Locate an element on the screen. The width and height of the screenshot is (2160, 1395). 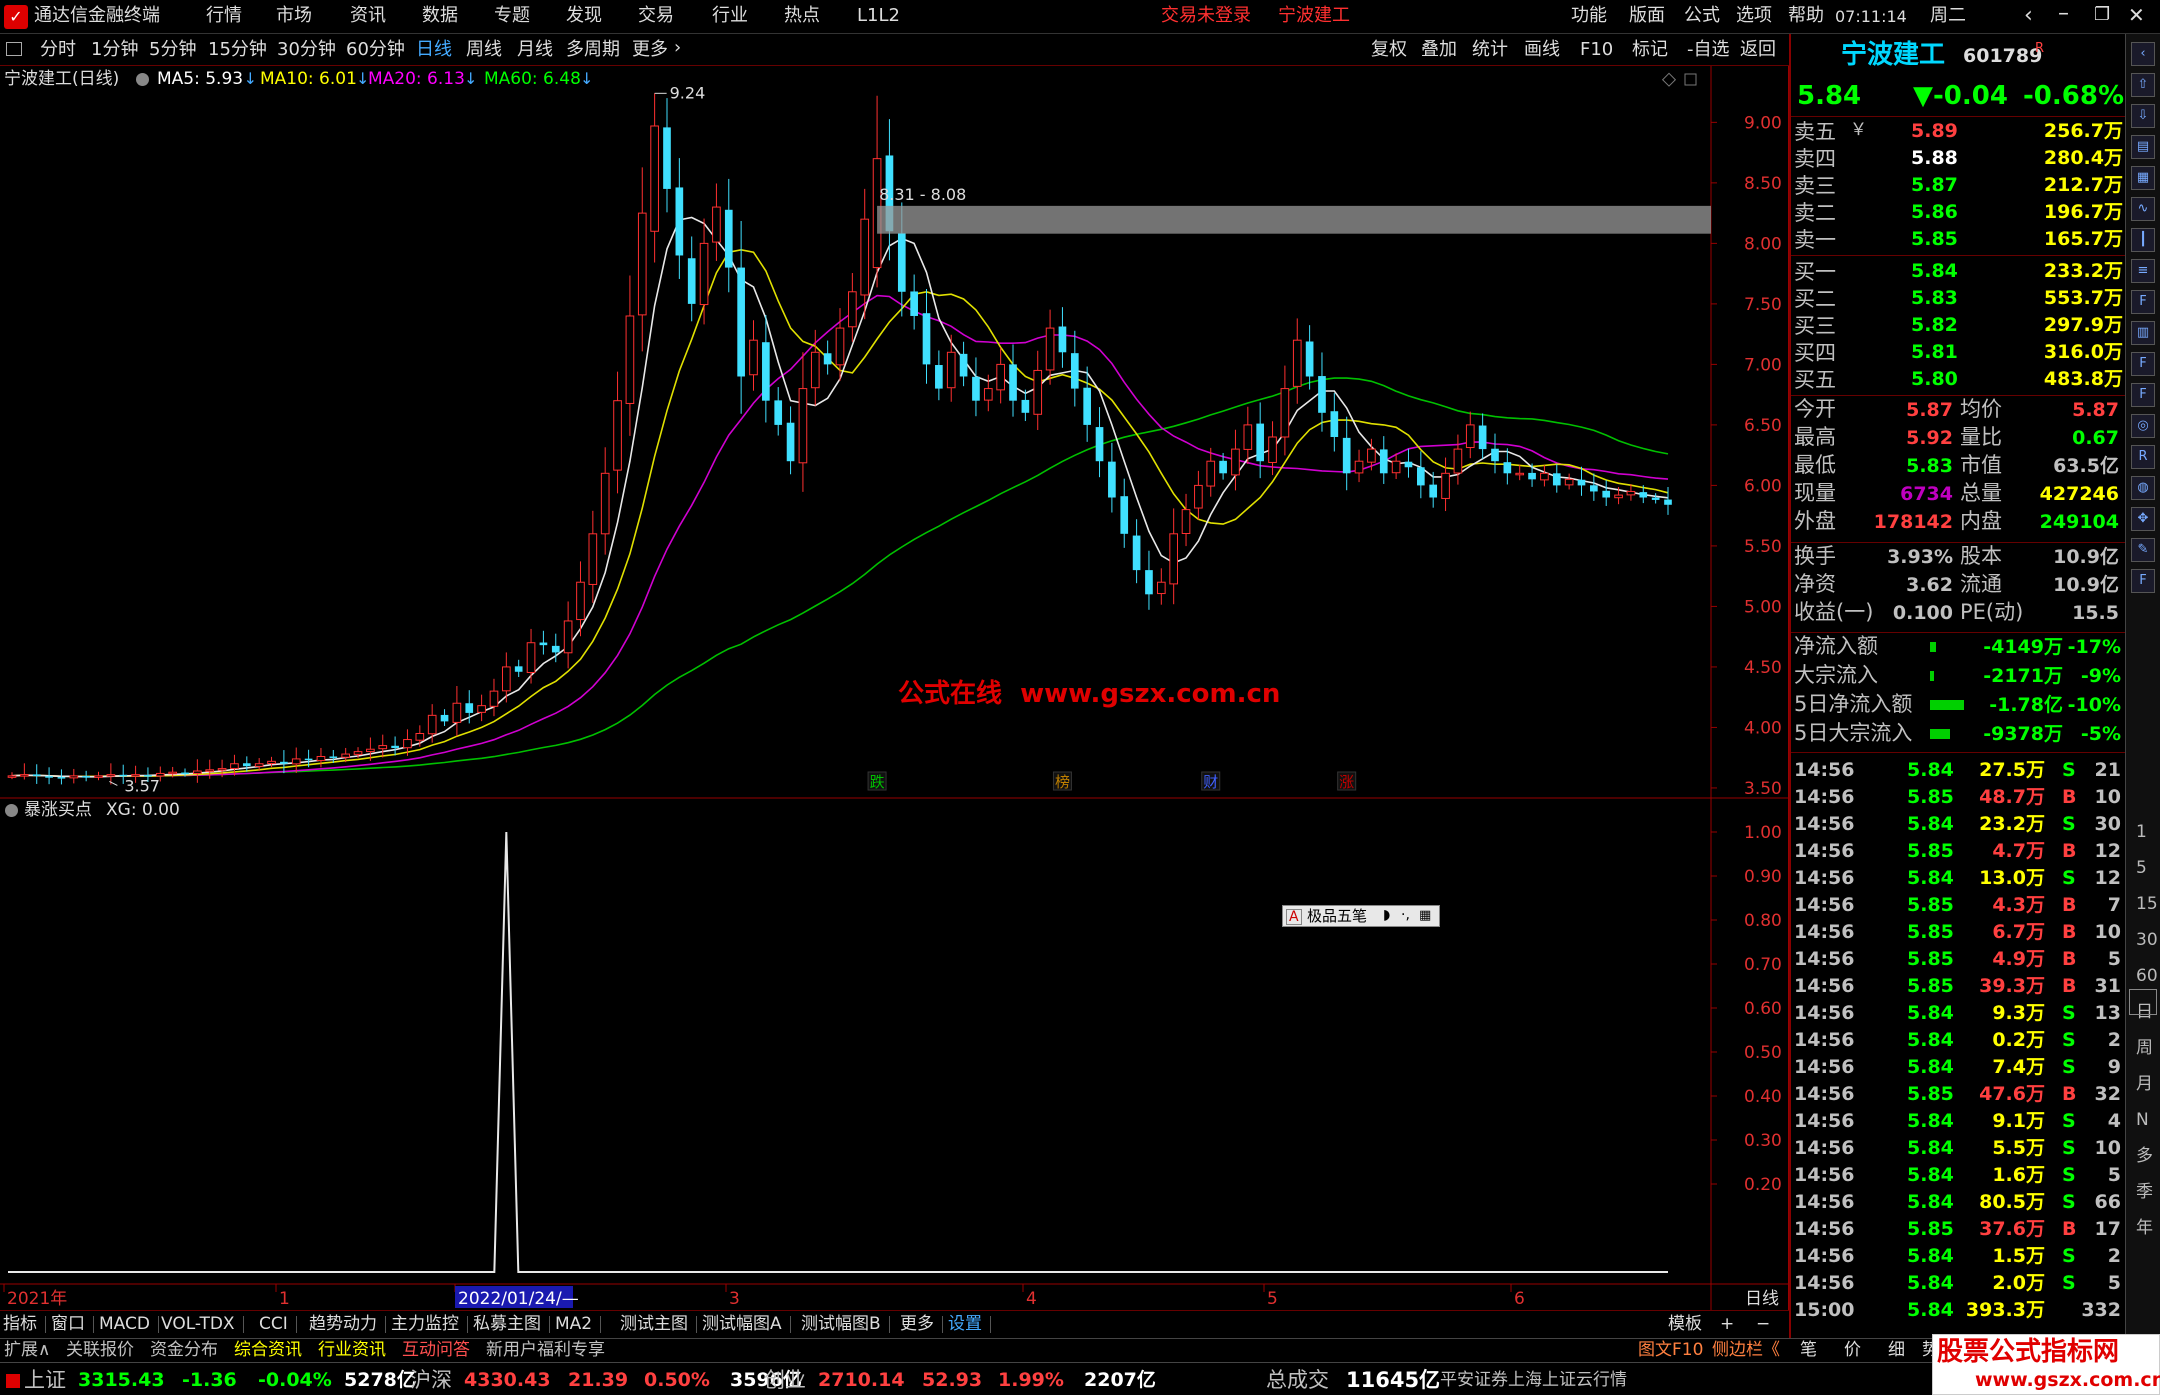
close-icon: ✕ is located at coordinates (2136, 15).